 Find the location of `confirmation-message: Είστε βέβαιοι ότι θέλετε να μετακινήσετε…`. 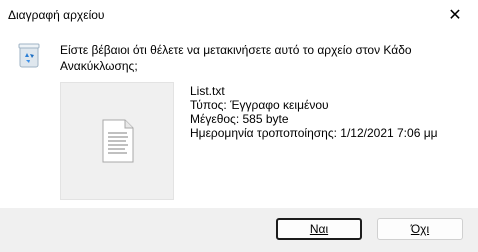

confirmation-message: Είστε βέβαιοι ότι θέλετε να μετακινήσετε… is located at coordinates (260, 58).